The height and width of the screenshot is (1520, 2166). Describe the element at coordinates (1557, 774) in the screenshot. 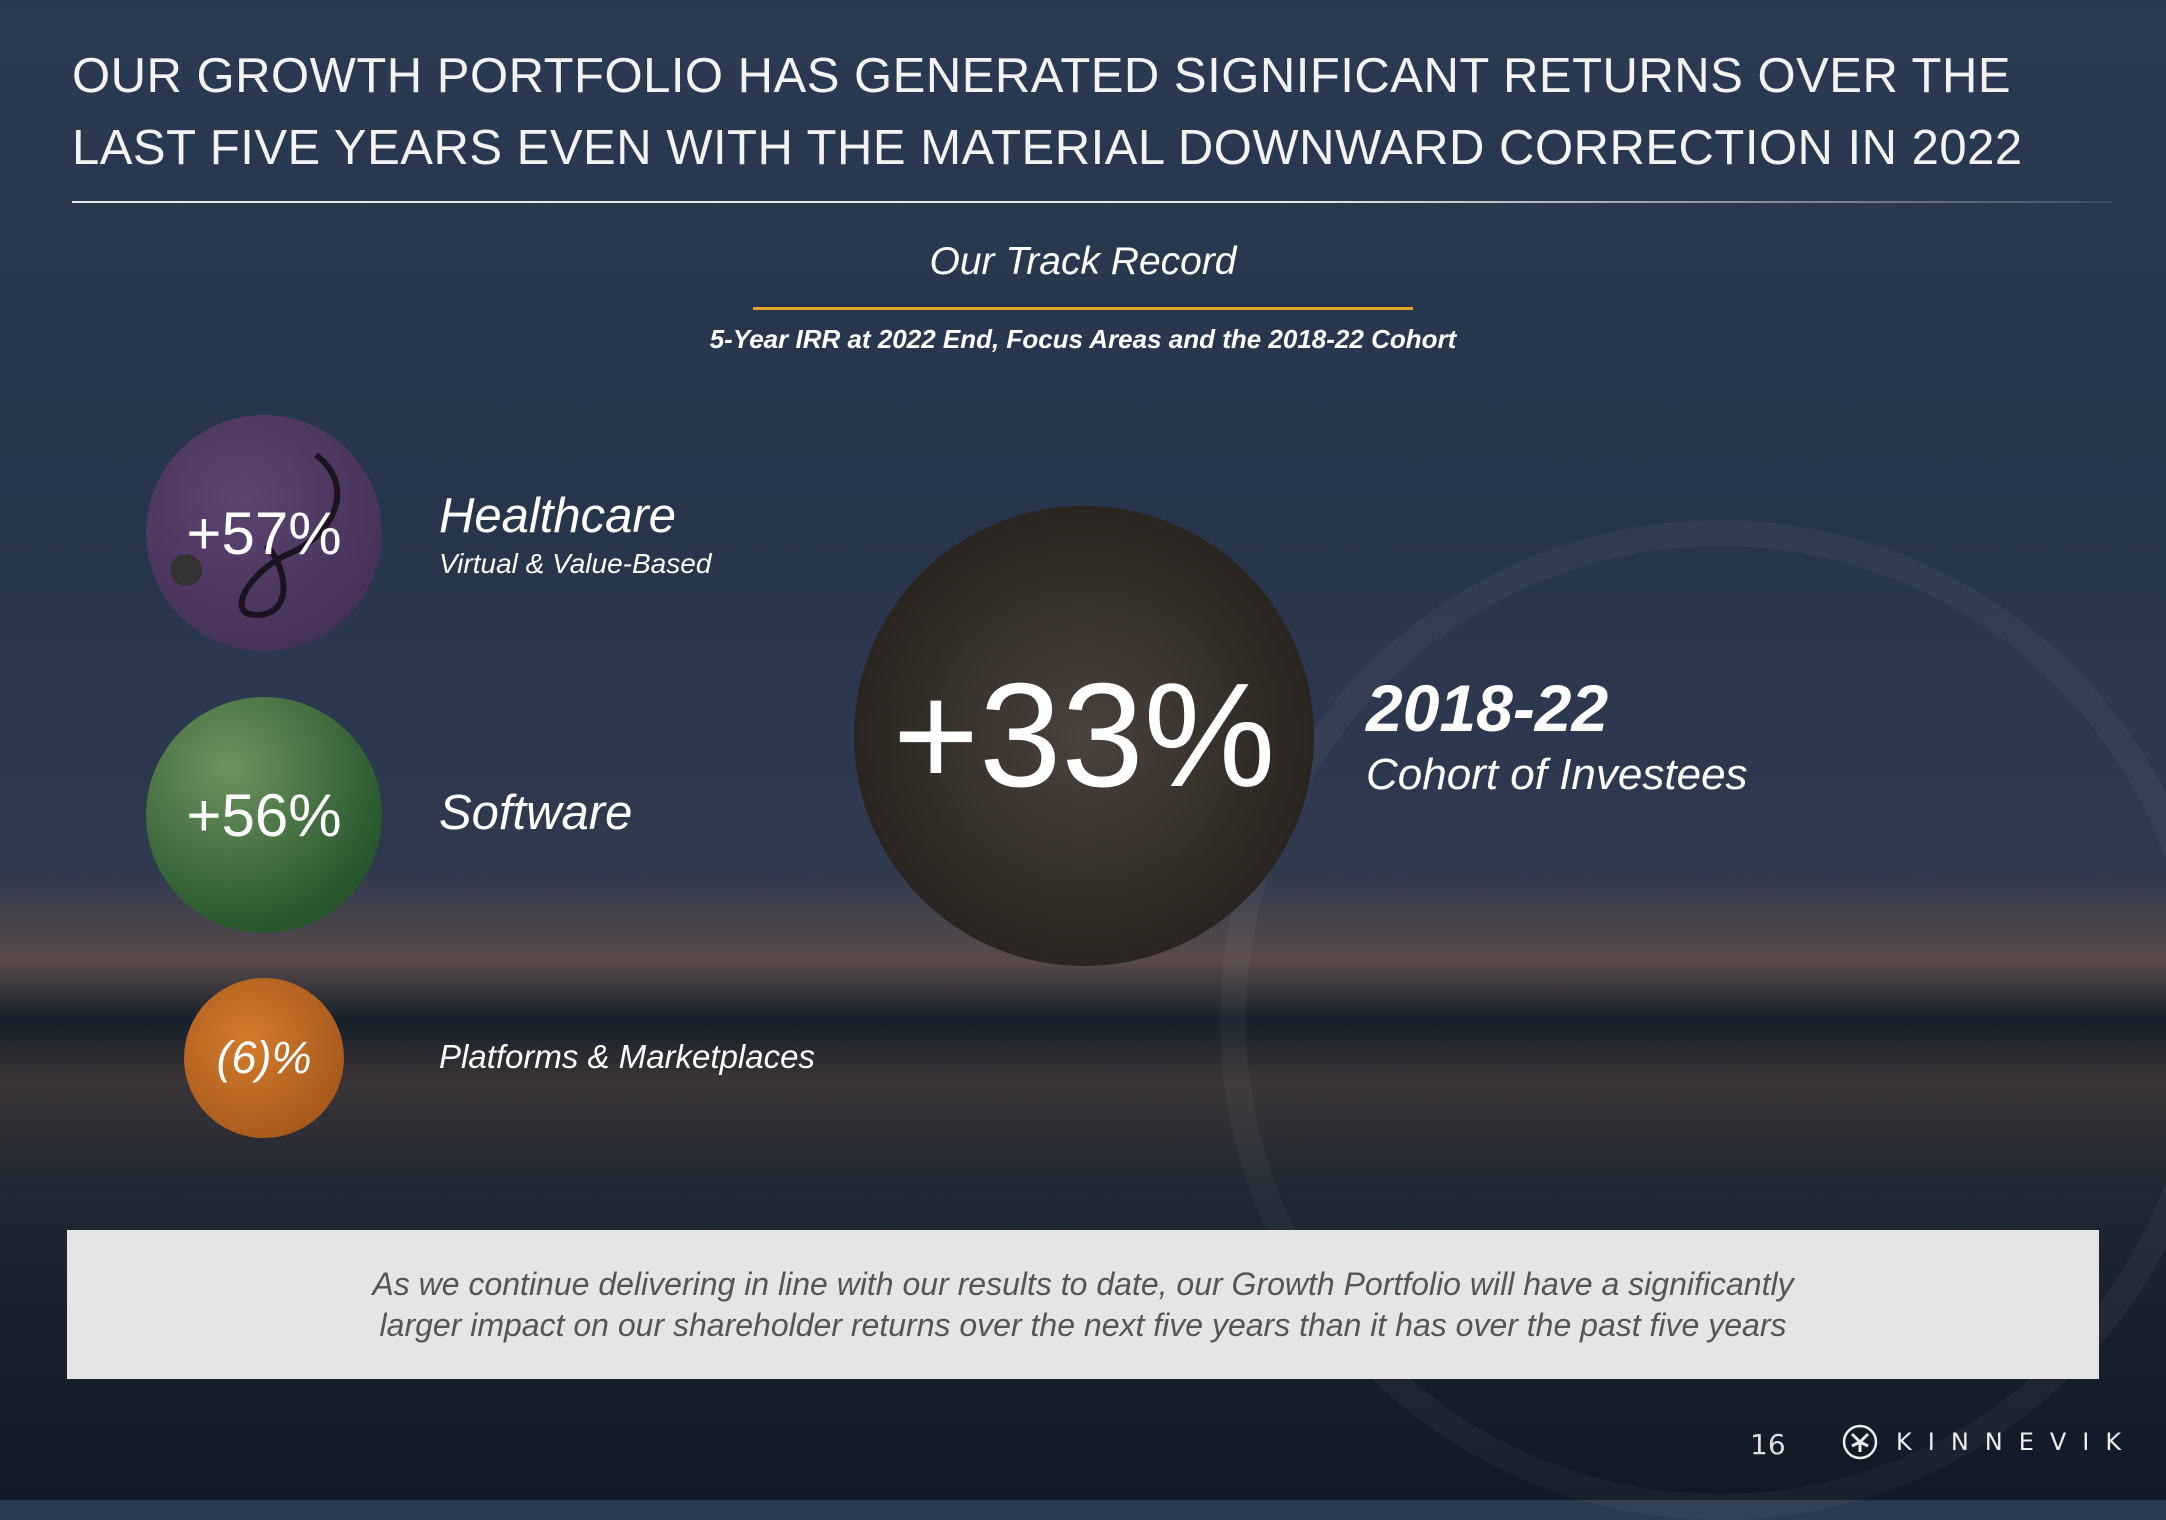

I see `cohort-label: Cohort of Investees` at that location.